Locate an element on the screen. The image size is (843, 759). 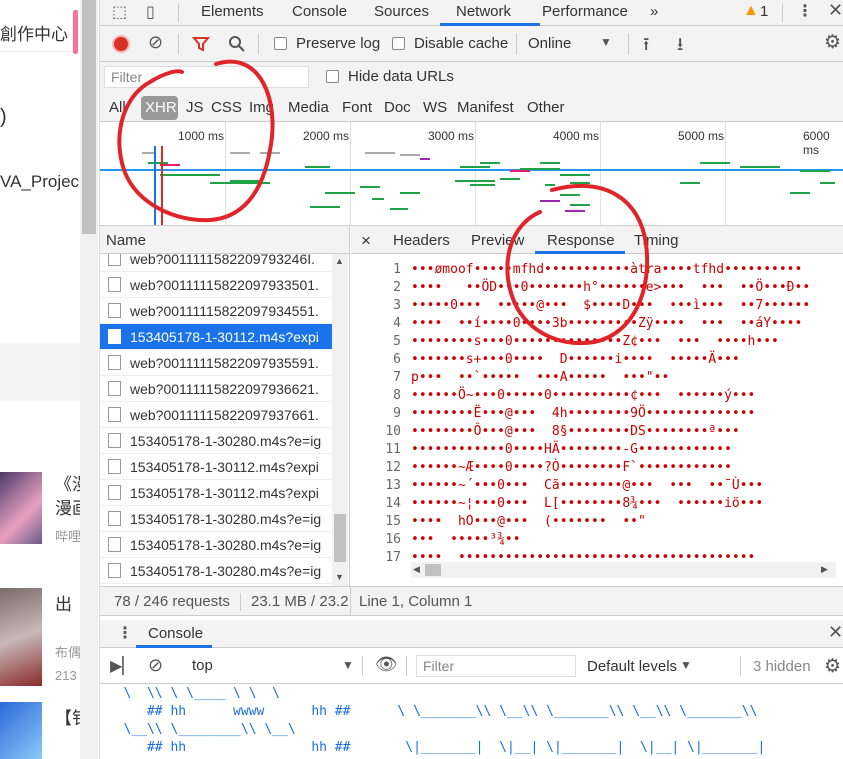
request-row: web?00111115822097934551. is located at coordinates (216, 311).